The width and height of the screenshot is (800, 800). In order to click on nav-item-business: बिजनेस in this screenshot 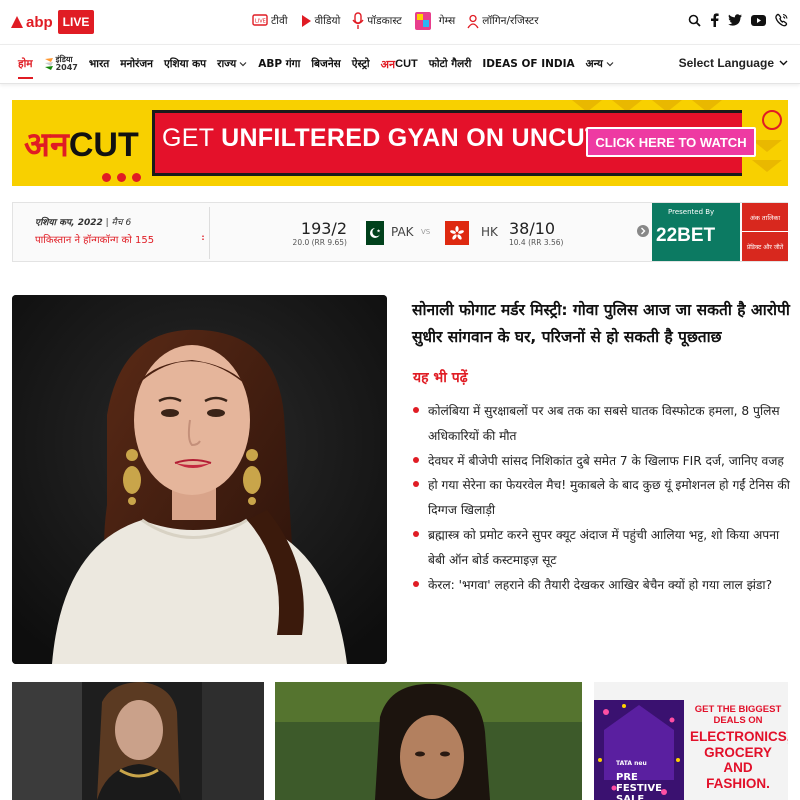, I will do `click(325, 64)`.